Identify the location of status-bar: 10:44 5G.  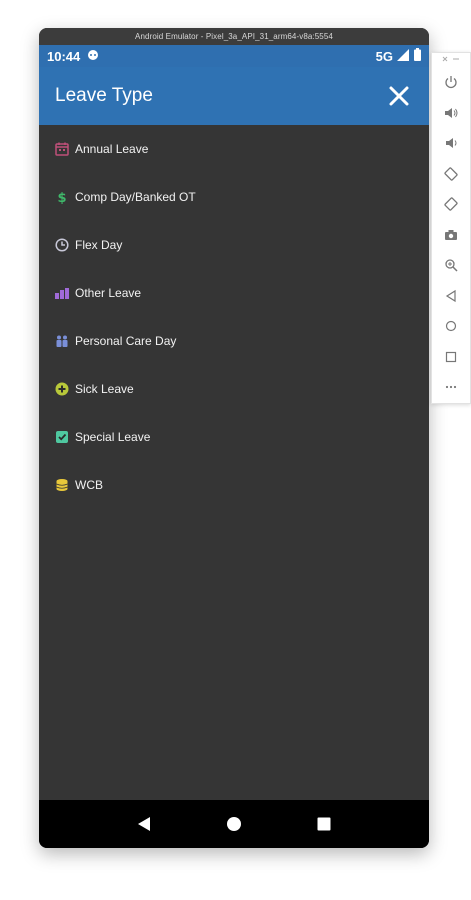
(234, 56).